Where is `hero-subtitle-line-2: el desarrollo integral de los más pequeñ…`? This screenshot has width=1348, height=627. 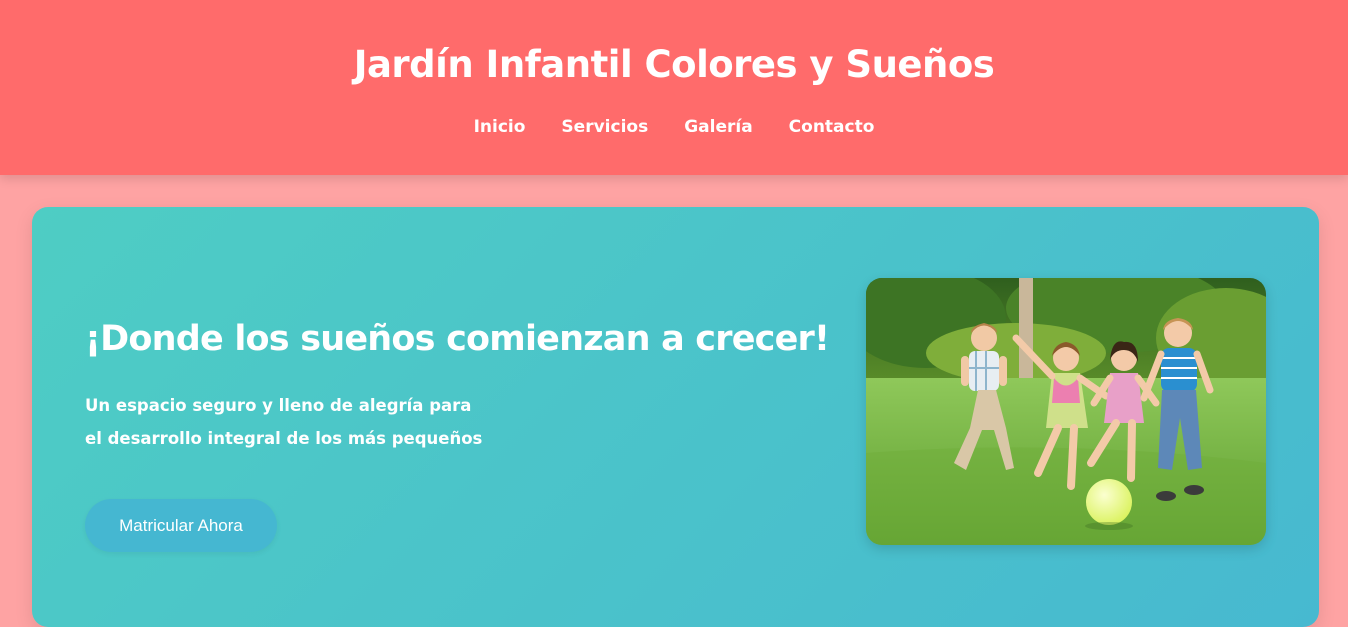 hero-subtitle-line-2: el desarrollo integral de los más pequeñ… is located at coordinates (284, 438).